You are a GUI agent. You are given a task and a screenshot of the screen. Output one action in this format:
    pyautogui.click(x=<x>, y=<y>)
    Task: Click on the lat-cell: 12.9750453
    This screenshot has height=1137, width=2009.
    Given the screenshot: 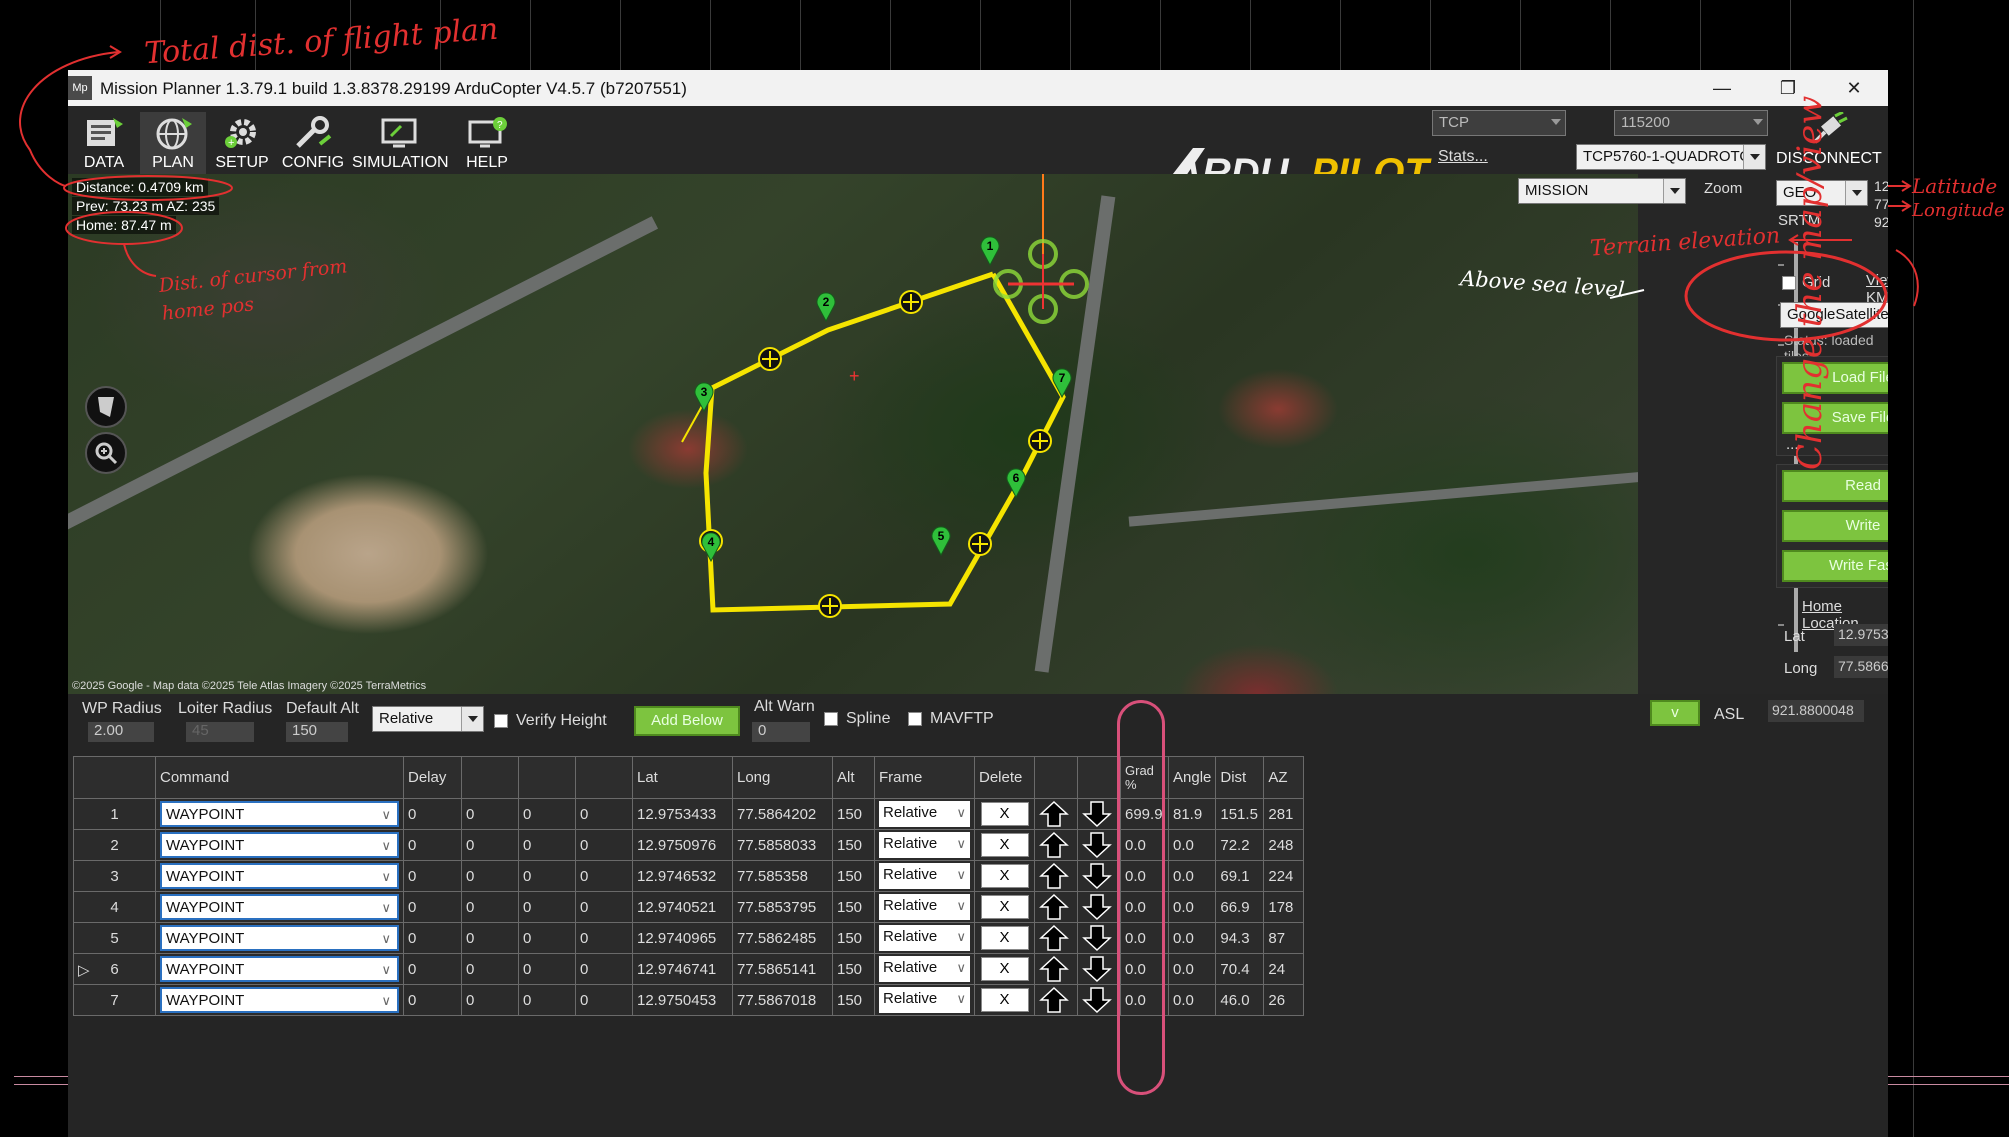 What is the action you would take?
    pyautogui.click(x=682, y=1000)
    